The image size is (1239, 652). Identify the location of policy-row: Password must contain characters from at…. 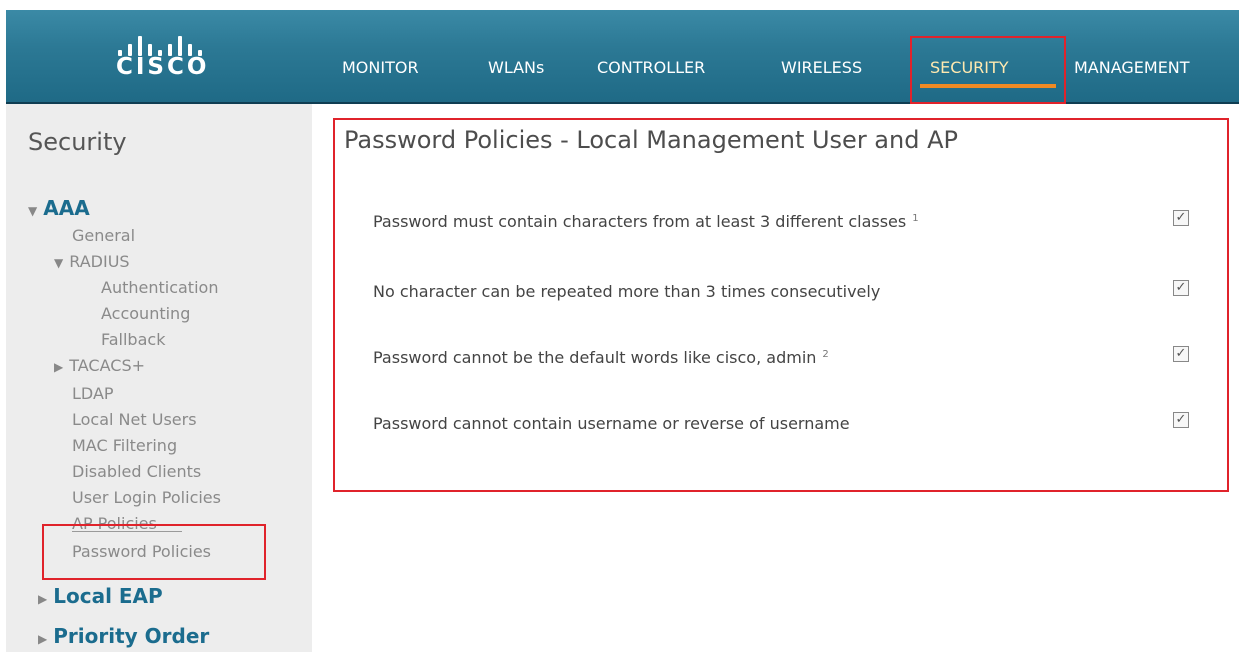
(793, 225).